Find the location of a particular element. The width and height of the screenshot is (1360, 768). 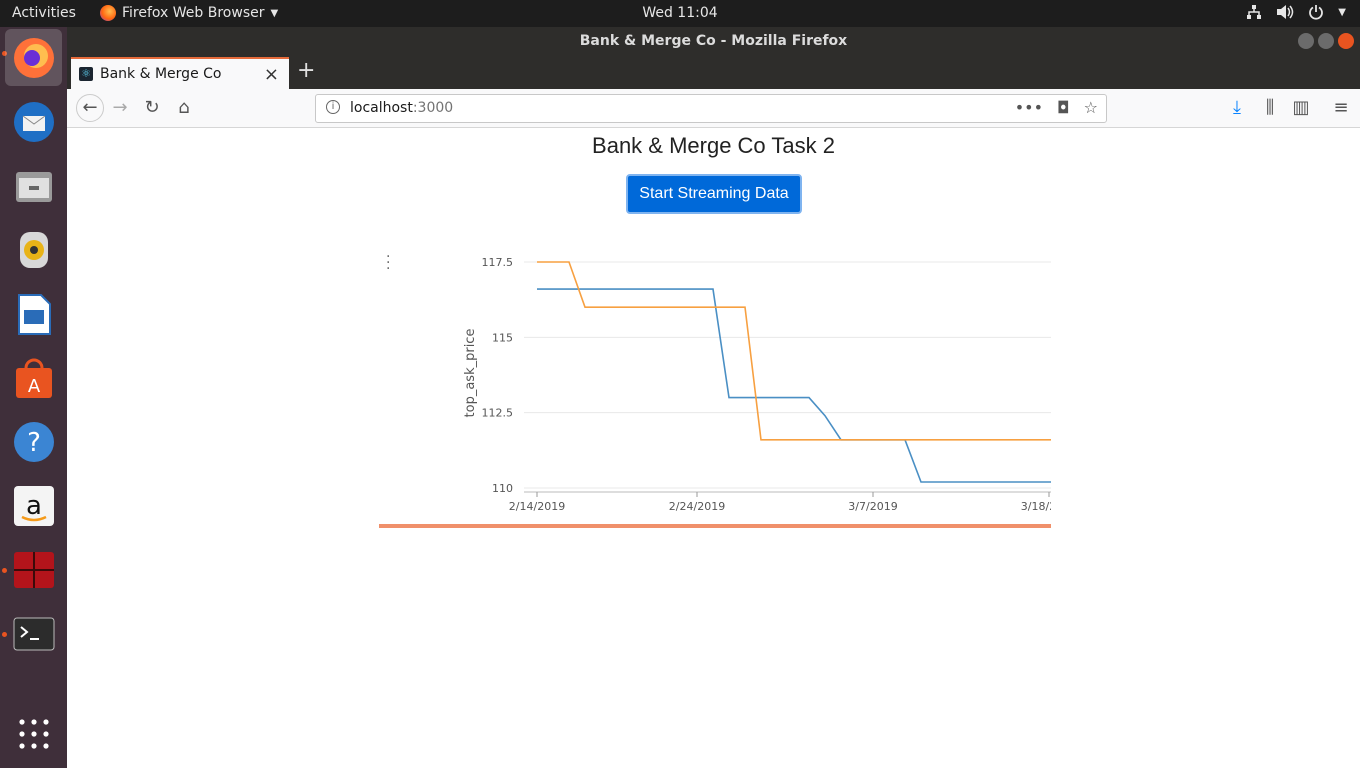

activities-button: Activities is located at coordinates (44, 13).